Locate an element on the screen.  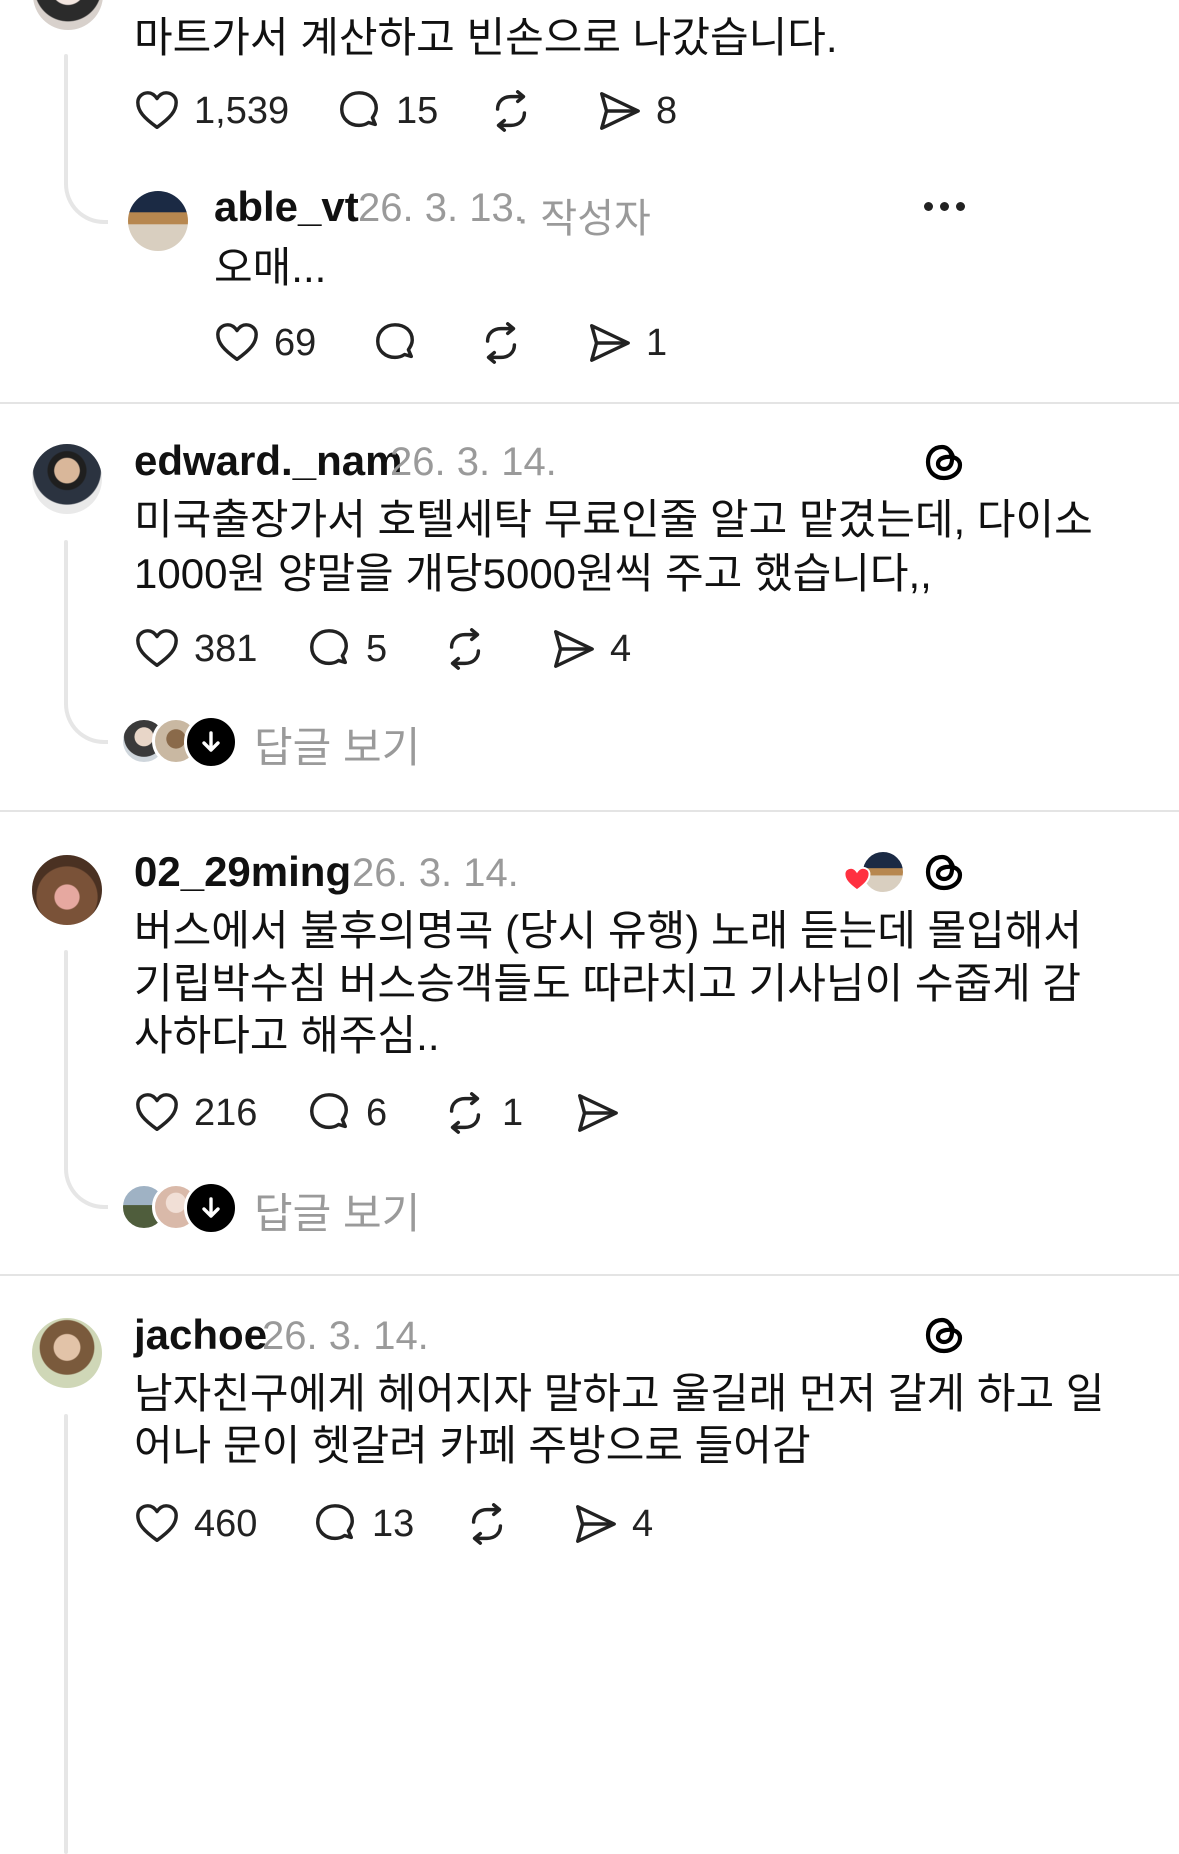
share-button is located at coordinates (604, 1113).